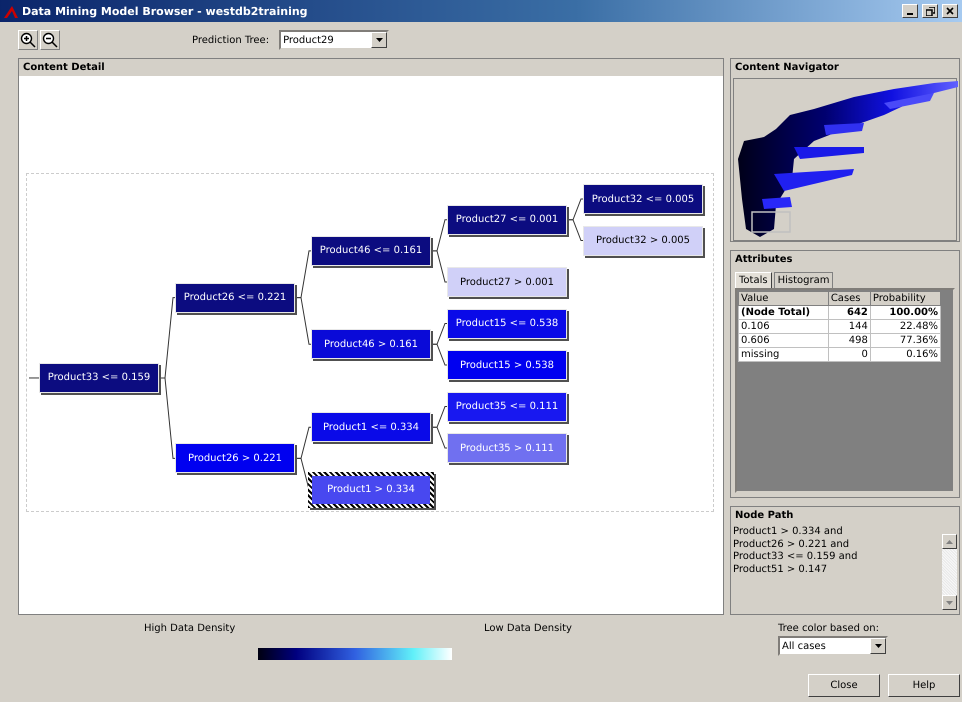 Image resolution: width=962 pixels, height=702 pixels. What do you see at coordinates (528, 629) in the screenshot?
I see `legend-label: Low Data Density` at bounding box center [528, 629].